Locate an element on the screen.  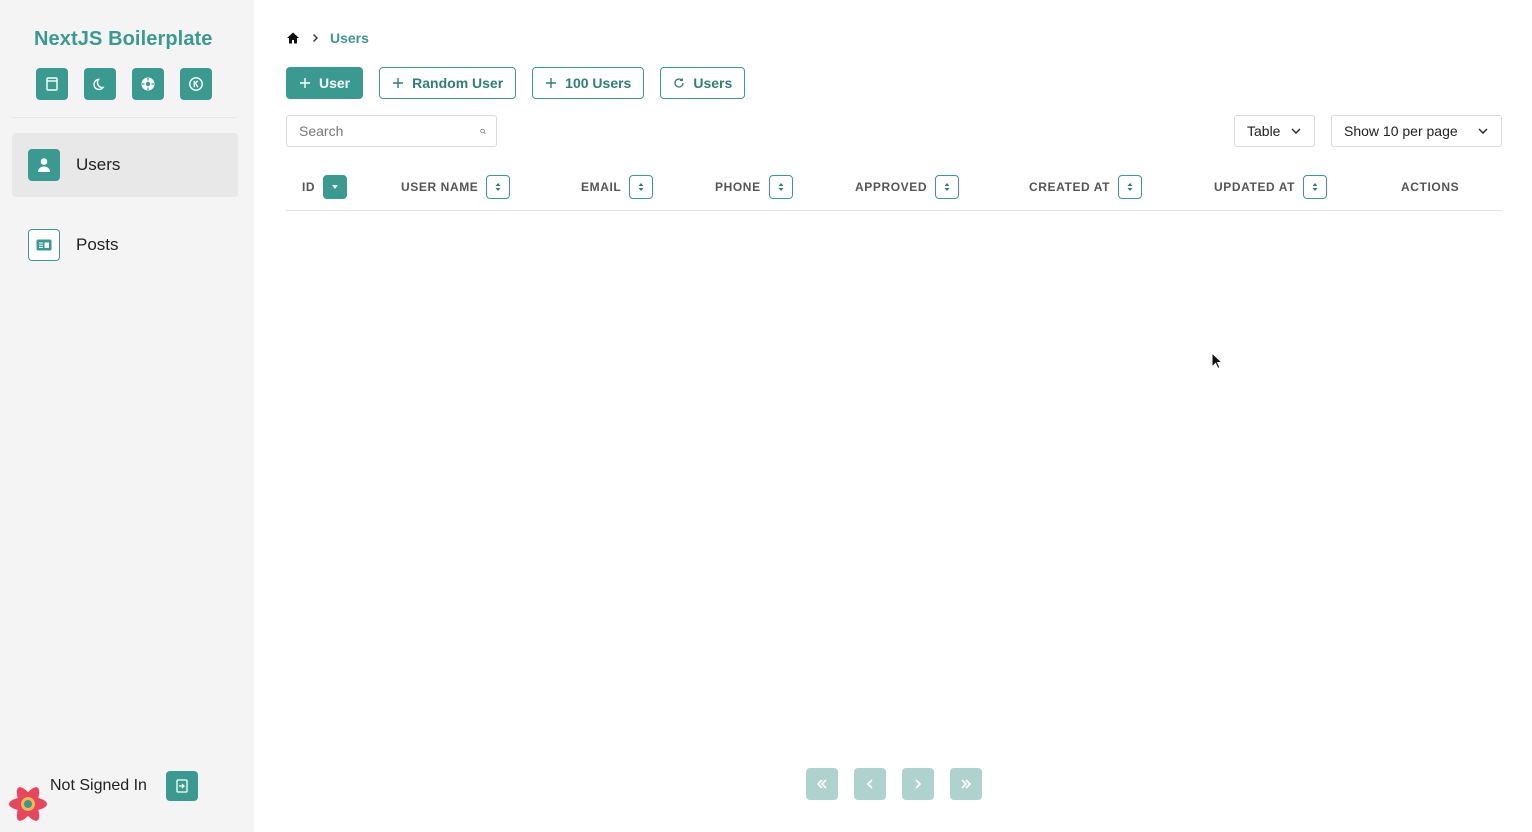
k-badge-button is located at coordinates (196, 84).